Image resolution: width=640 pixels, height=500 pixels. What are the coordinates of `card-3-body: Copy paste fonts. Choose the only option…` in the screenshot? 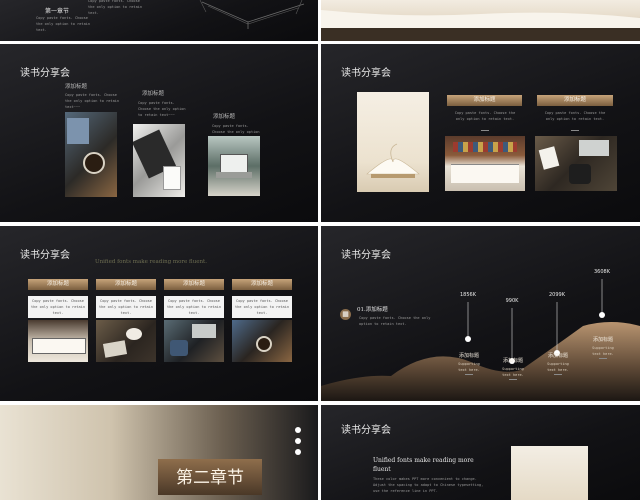 It's located at (194, 307).